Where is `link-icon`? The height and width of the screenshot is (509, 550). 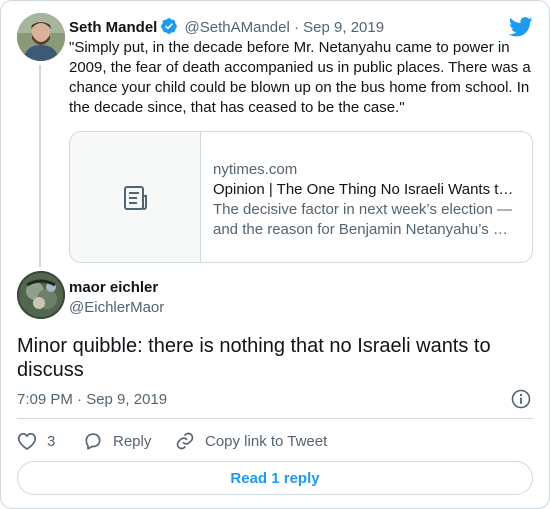
link-icon is located at coordinates (185, 441).